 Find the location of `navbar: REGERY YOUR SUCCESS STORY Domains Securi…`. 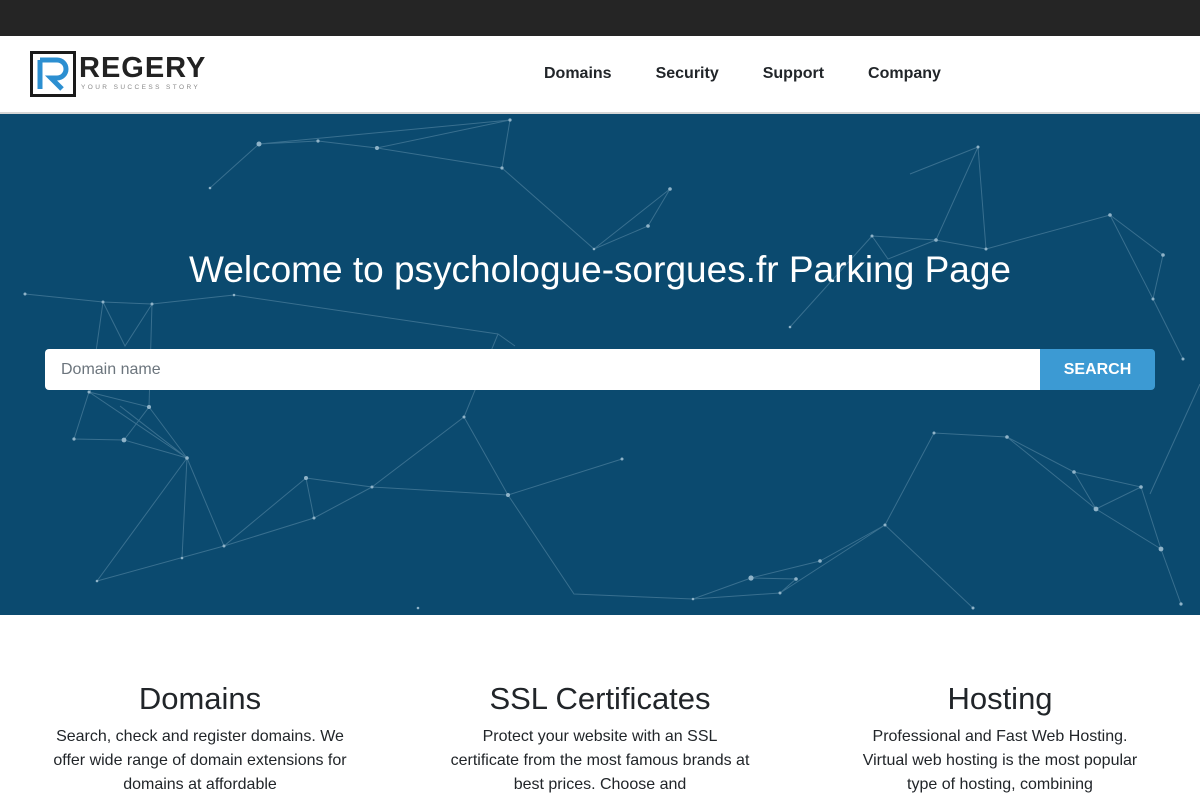

navbar: REGERY YOUR SUCCESS STORY Domains Securi… is located at coordinates (600, 75).